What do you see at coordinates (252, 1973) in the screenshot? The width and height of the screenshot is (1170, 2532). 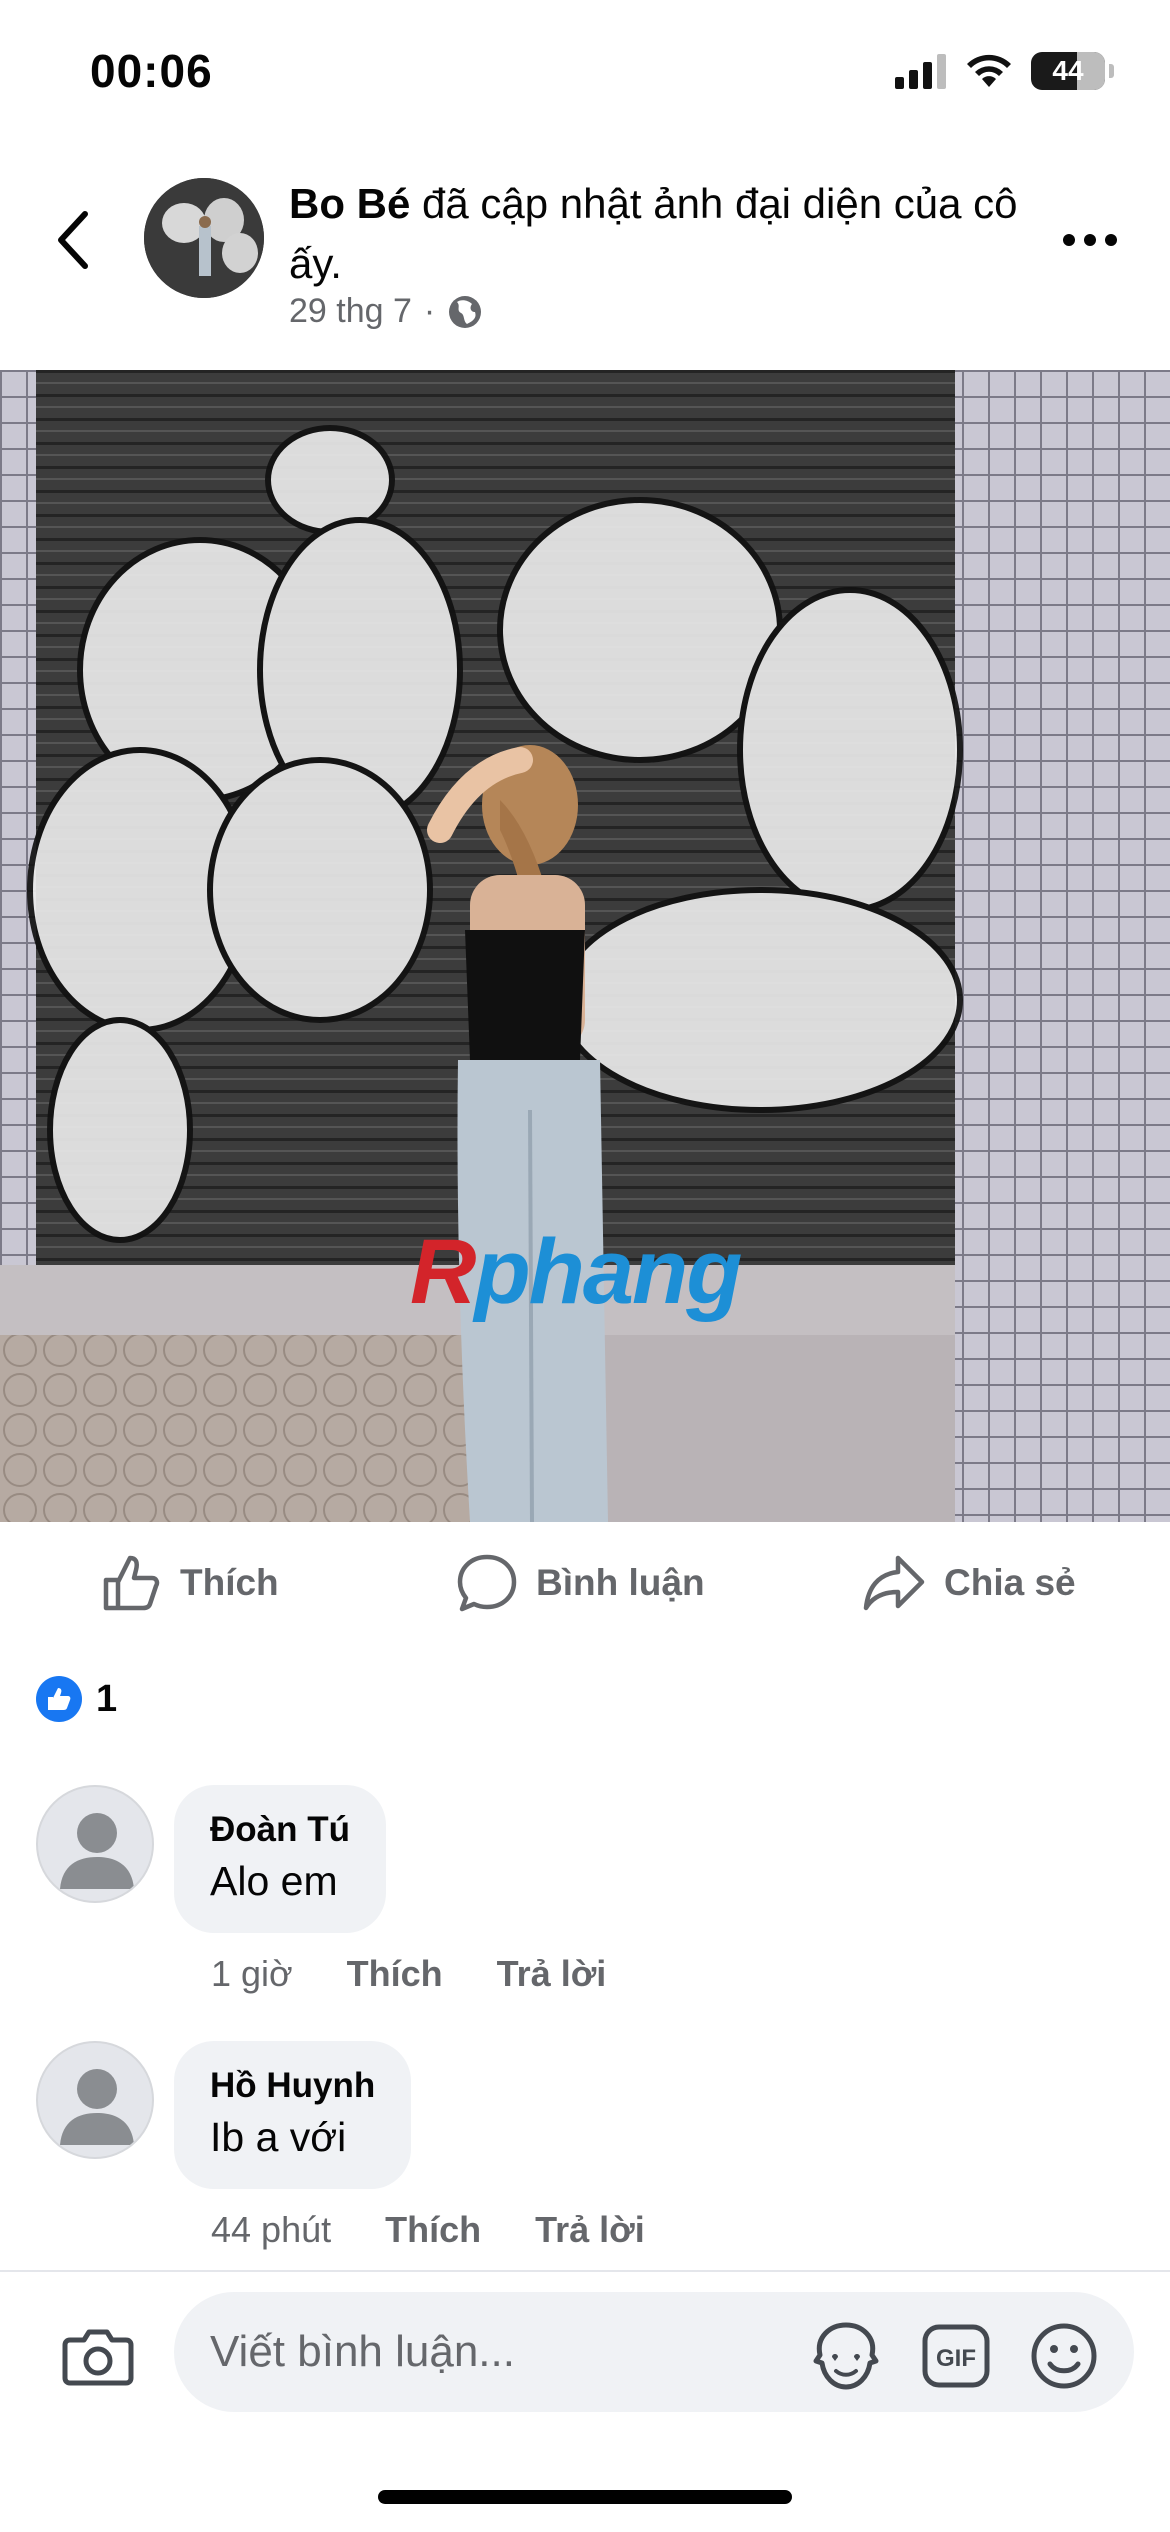 I see `comment-time: 1 giờ` at bounding box center [252, 1973].